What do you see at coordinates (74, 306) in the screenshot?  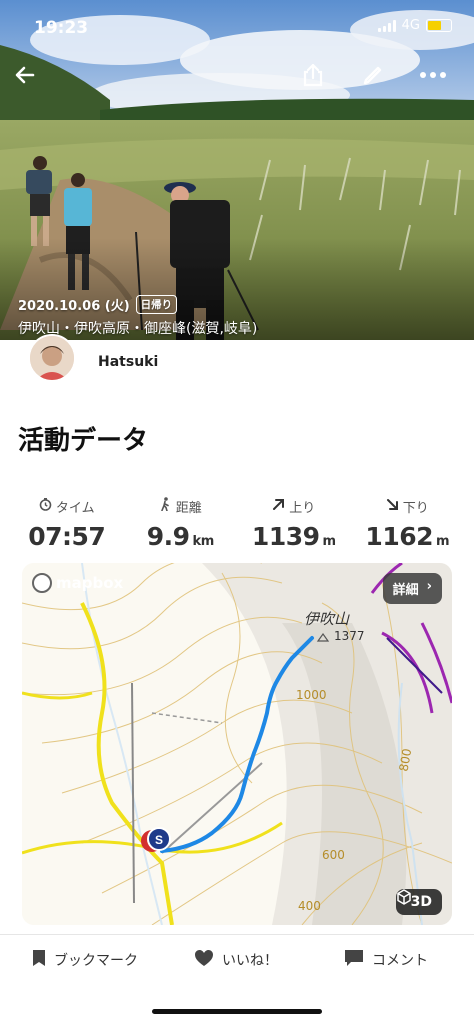 I see `trip-date: 2020.10.06 (火)` at bounding box center [74, 306].